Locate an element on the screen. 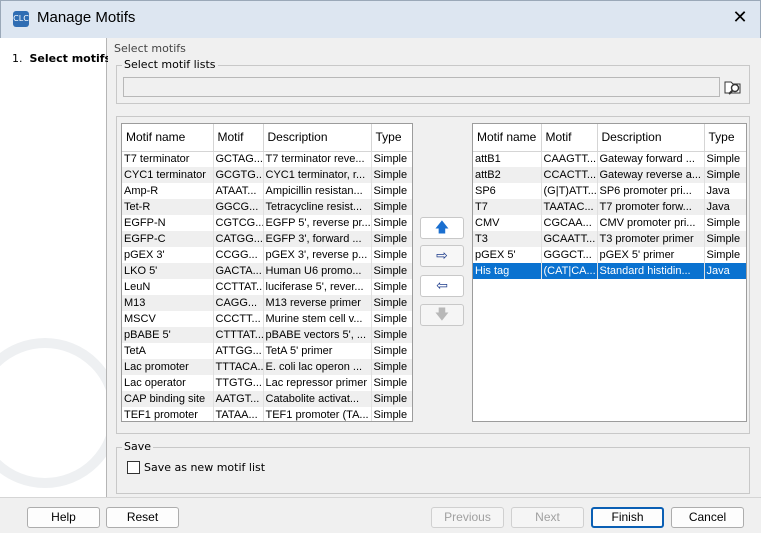  move-down-button: 🡇 is located at coordinates (442, 315).